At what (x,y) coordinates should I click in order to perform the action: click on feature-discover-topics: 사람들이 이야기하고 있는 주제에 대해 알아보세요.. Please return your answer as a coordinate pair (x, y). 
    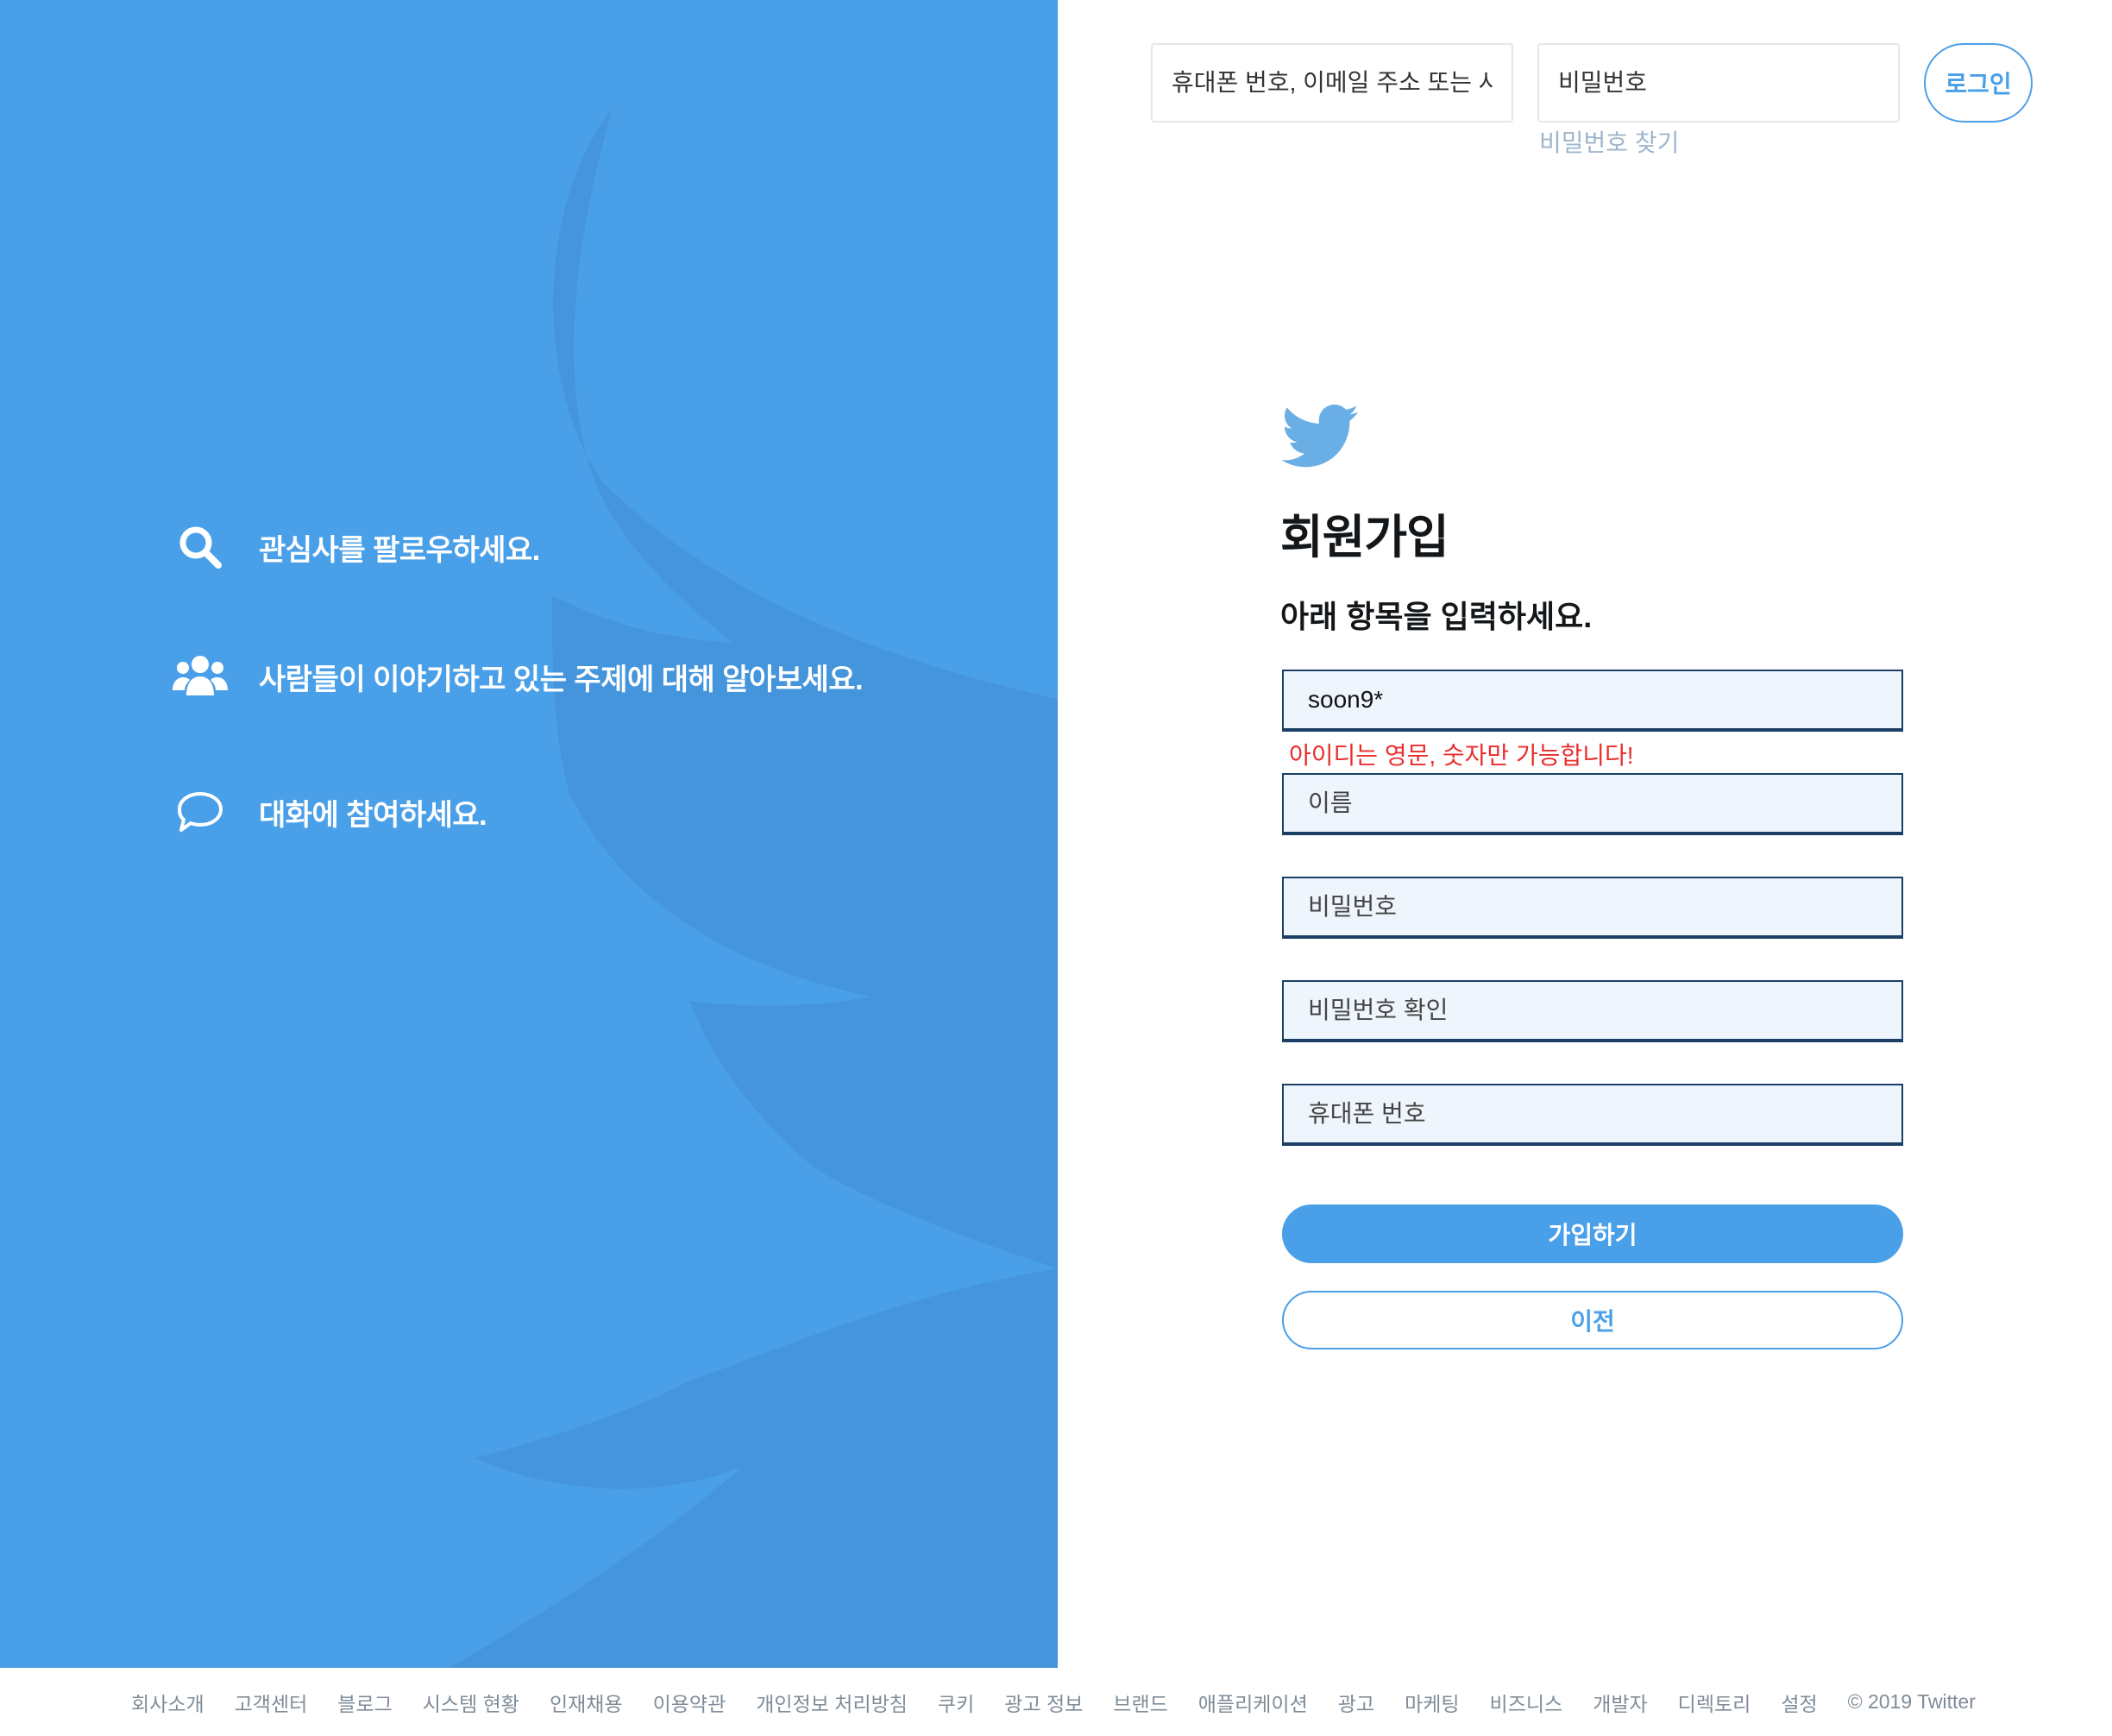
    Looking at the image, I should click on (518, 676).